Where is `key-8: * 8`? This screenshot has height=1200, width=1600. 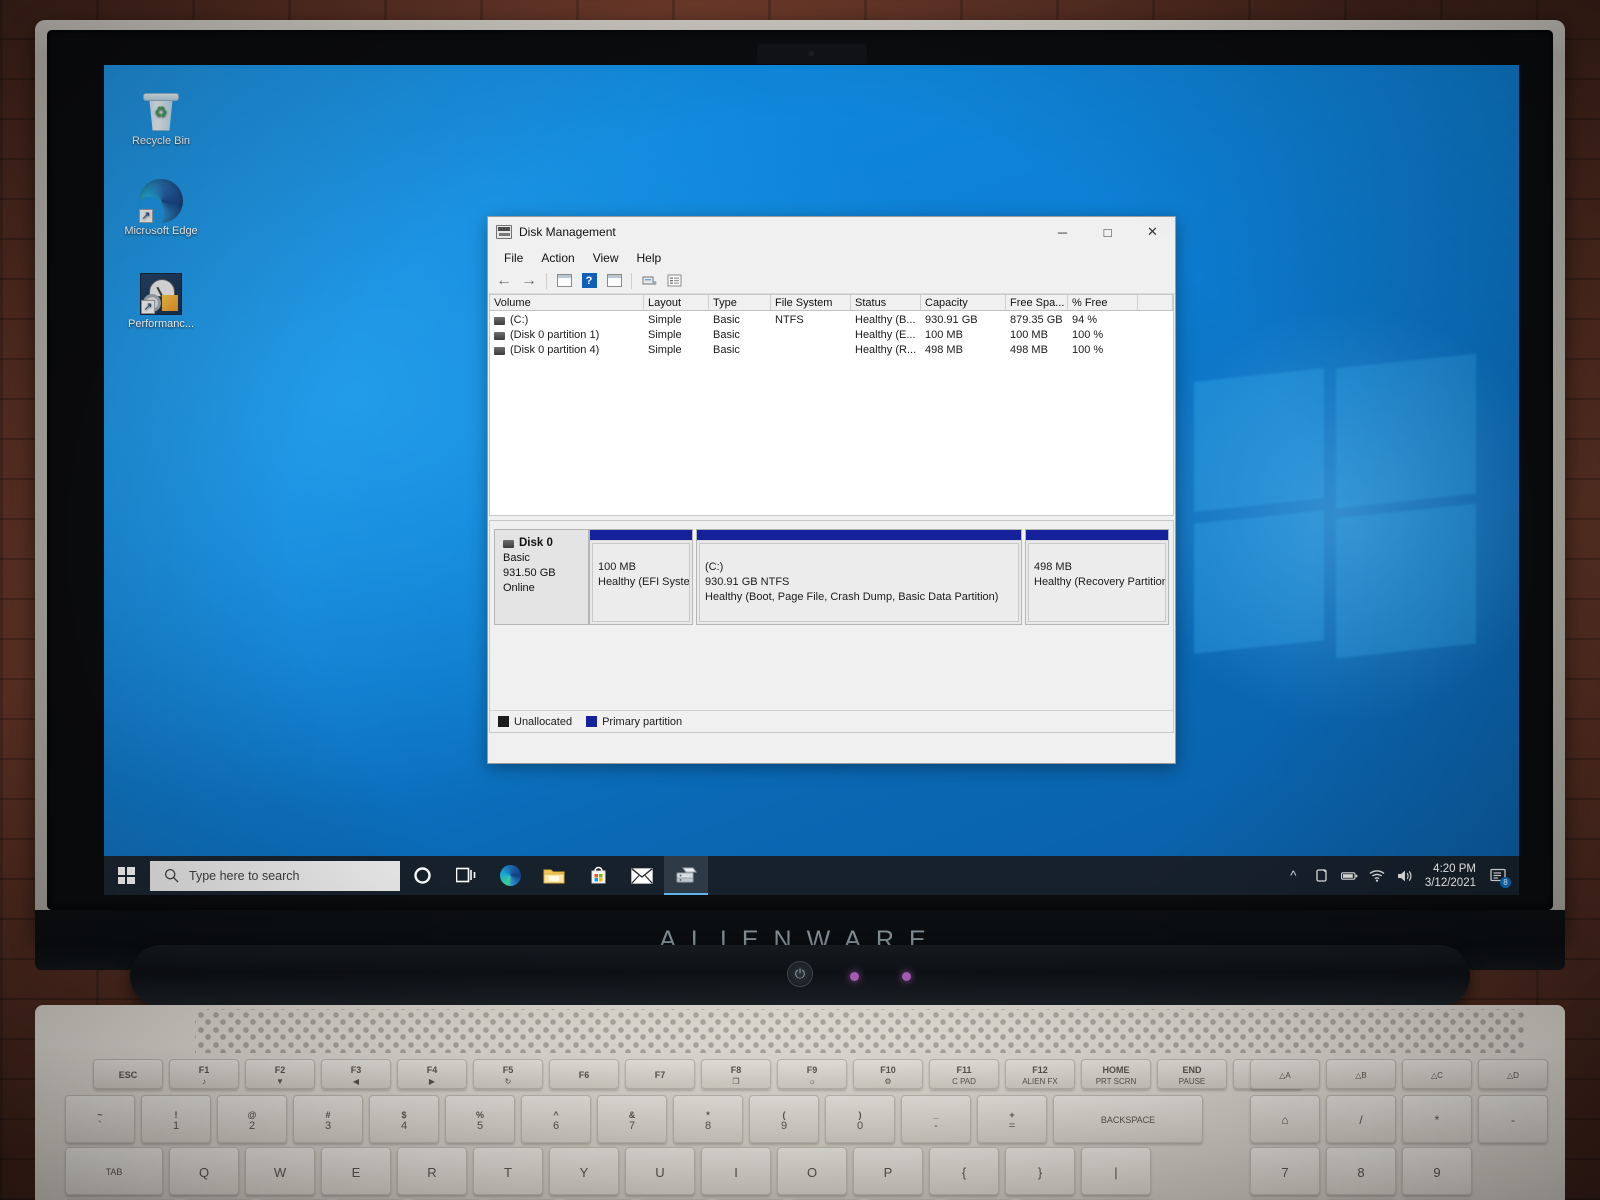 key-8: * 8 is located at coordinates (708, 1119).